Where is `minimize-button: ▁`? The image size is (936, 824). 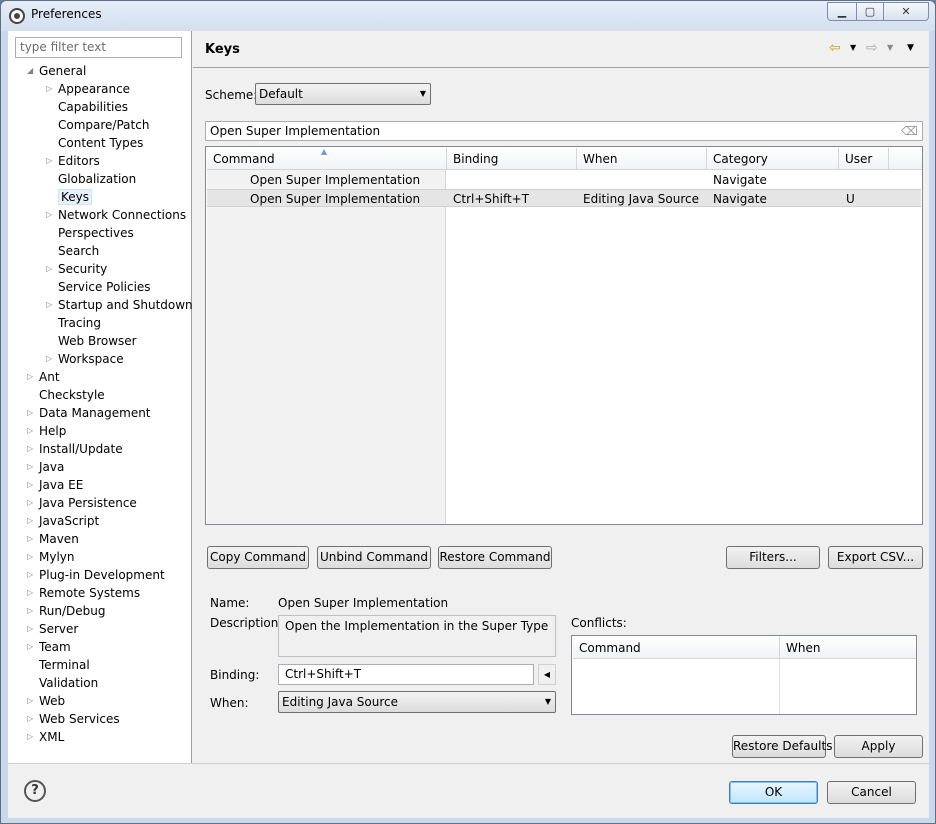 minimize-button: ▁ is located at coordinates (842, 11).